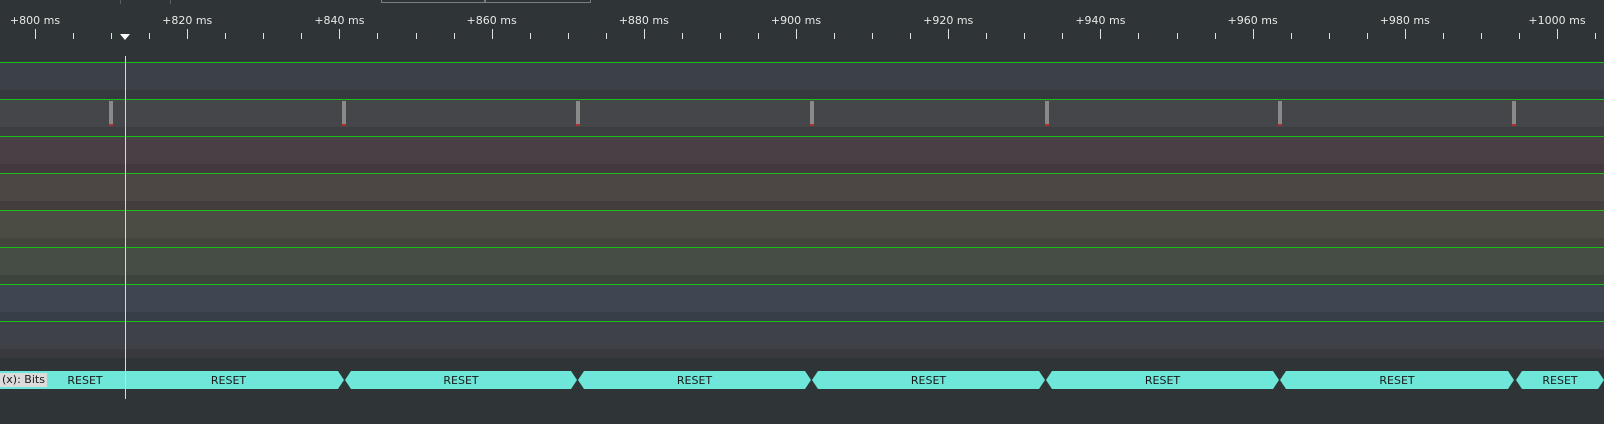 This screenshot has height=424, width=1604. Describe the element at coordinates (1100, 20) in the screenshot. I see `ruler-tick-label: +940 ms` at that location.